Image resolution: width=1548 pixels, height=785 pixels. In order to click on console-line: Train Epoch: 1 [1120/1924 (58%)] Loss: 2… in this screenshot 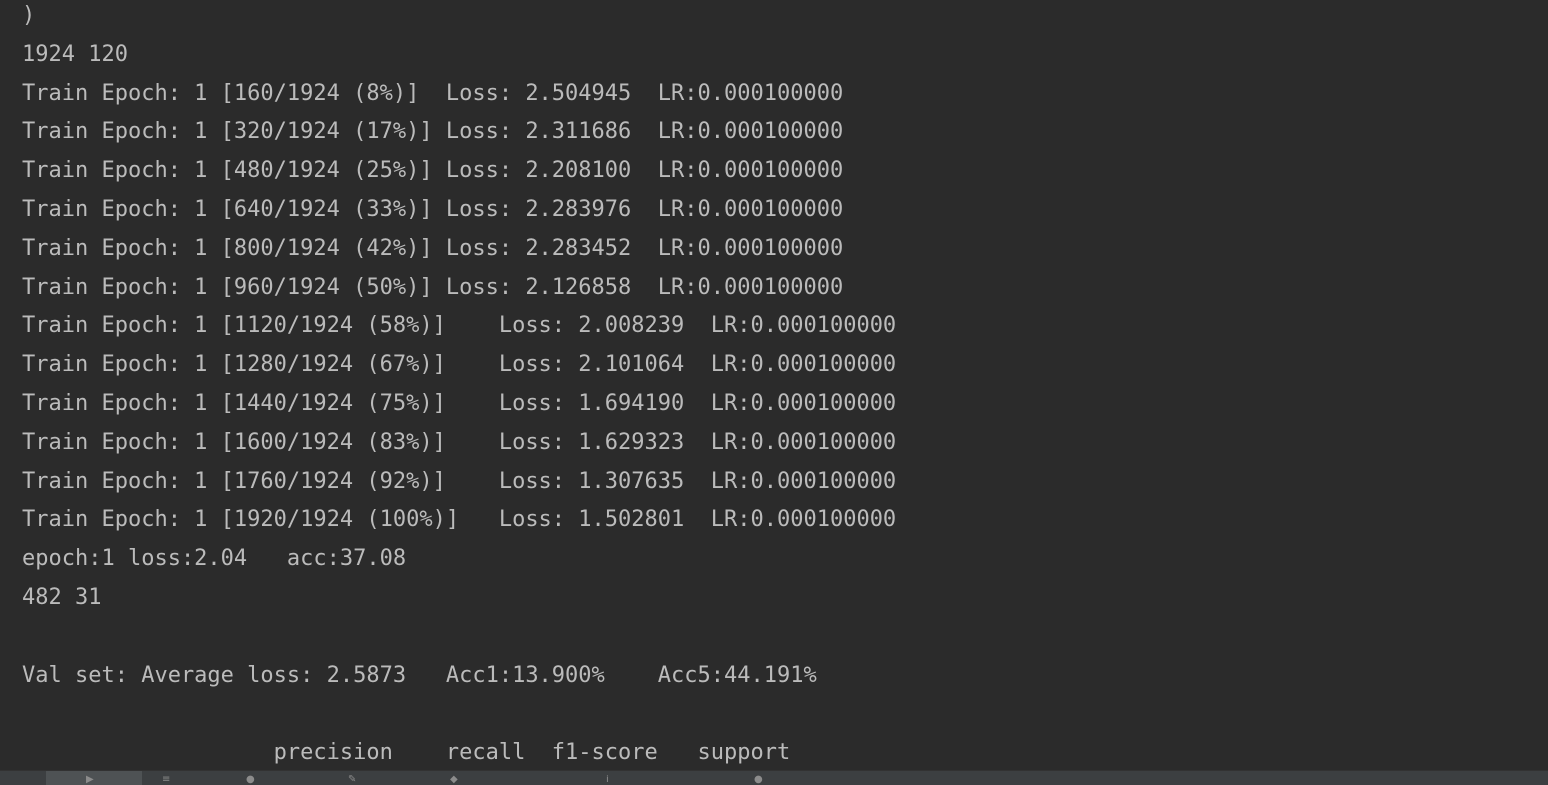, I will do `click(459, 326)`.